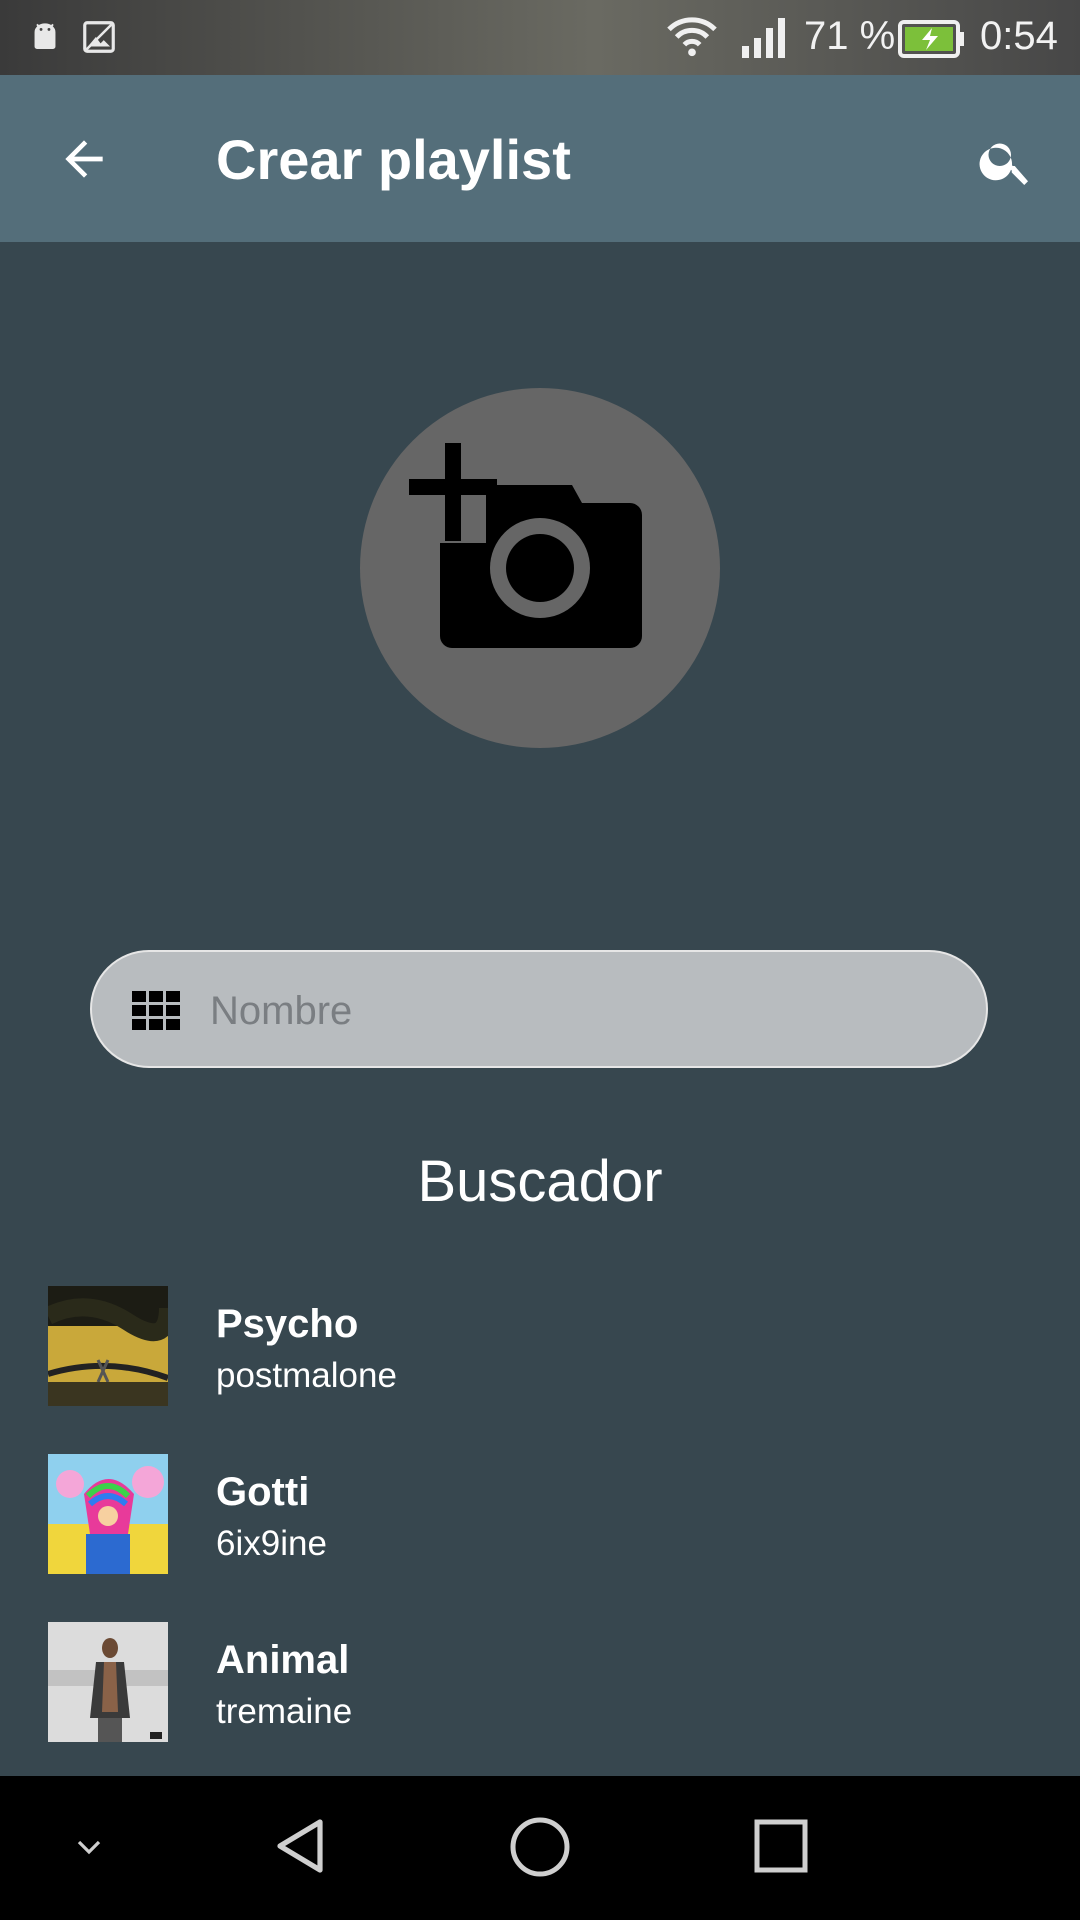  Describe the element at coordinates (540, 1339) in the screenshot. I see `song-list-item: Psycho postmalone` at that location.